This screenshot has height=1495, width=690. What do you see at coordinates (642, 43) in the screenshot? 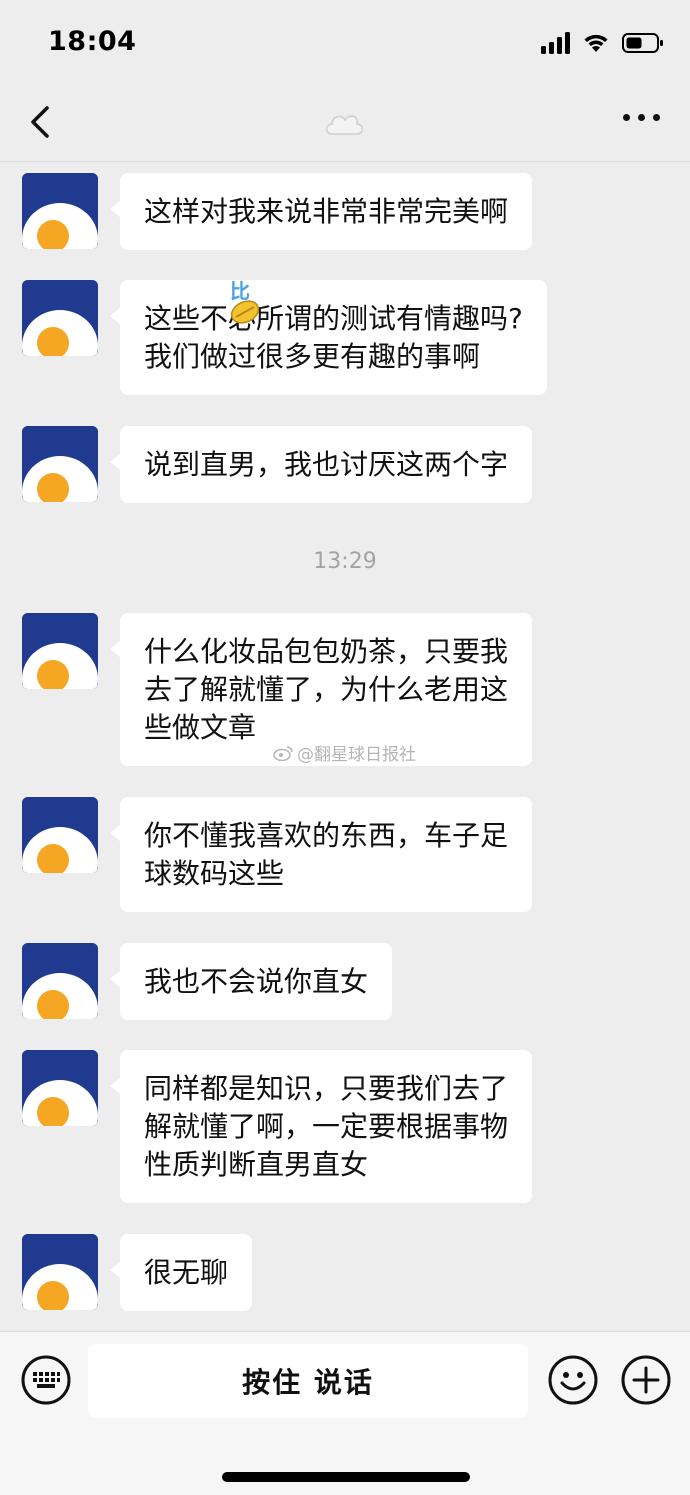
I see `battery-icon` at bounding box center [642, 43].